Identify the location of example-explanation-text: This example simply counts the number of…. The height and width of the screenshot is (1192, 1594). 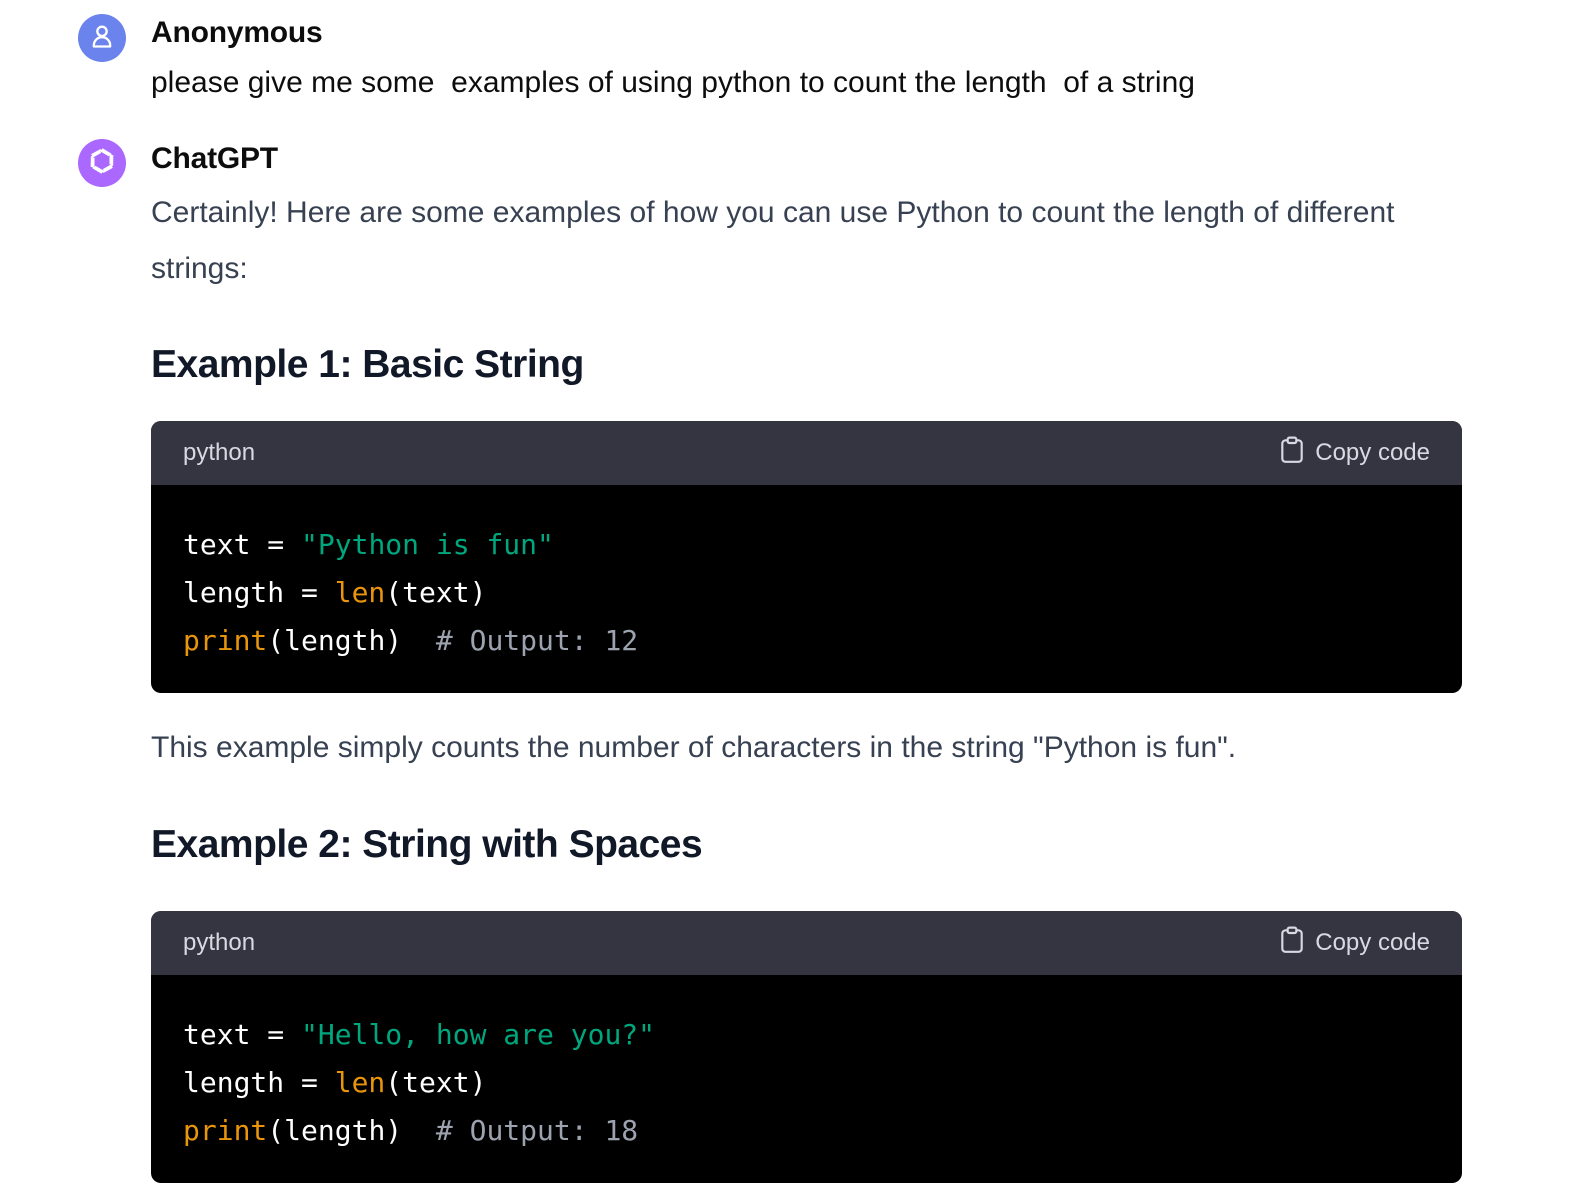
(694, 747).